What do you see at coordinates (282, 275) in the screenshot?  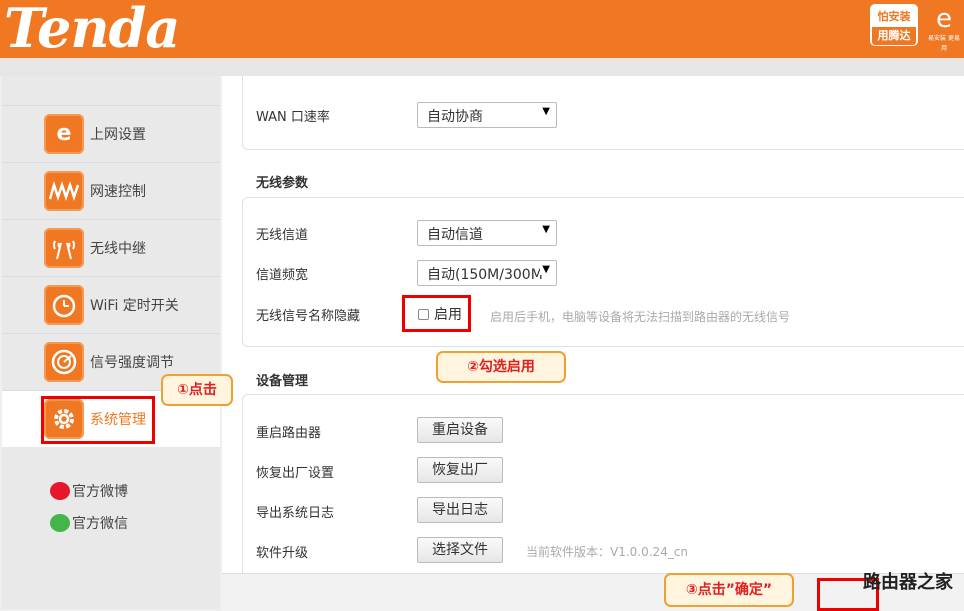 I see `bandwidth-label: 信道频宽` at bounding box center [282, 275].